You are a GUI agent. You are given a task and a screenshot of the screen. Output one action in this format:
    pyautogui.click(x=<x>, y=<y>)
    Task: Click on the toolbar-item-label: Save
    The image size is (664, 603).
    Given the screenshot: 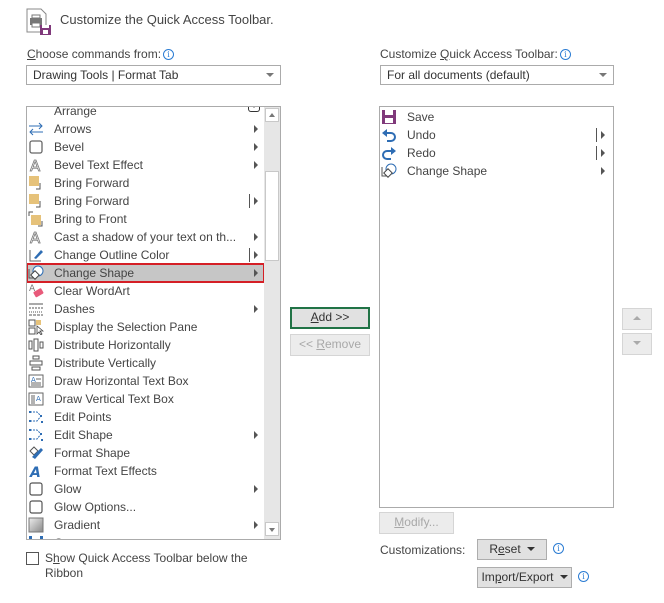 What is the action you would take?
    pyautogui.click(x=421, y=117)
    